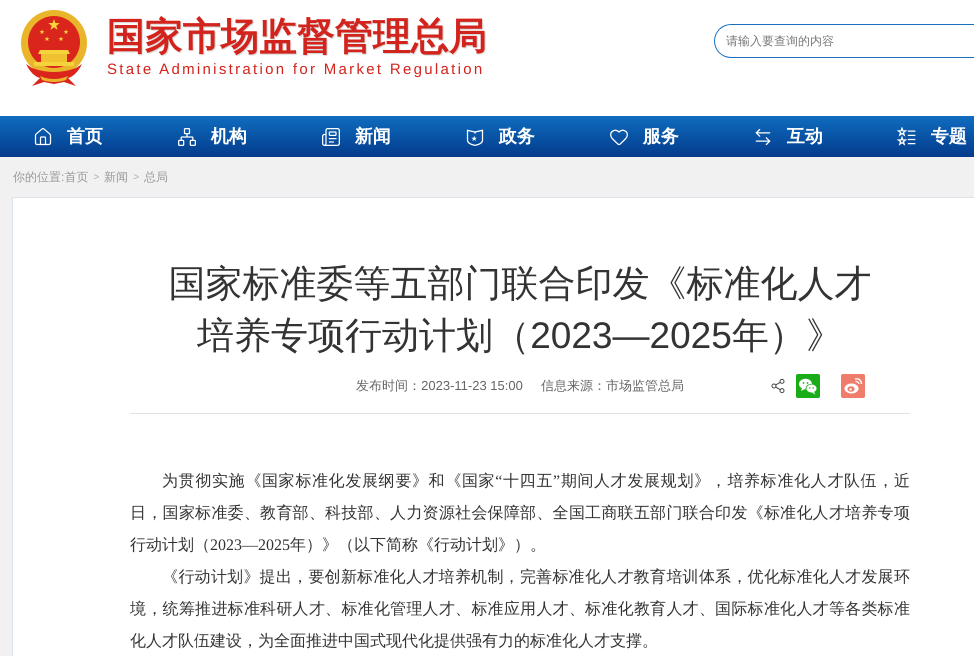  I want to click on share-icon, so click(778, 386).